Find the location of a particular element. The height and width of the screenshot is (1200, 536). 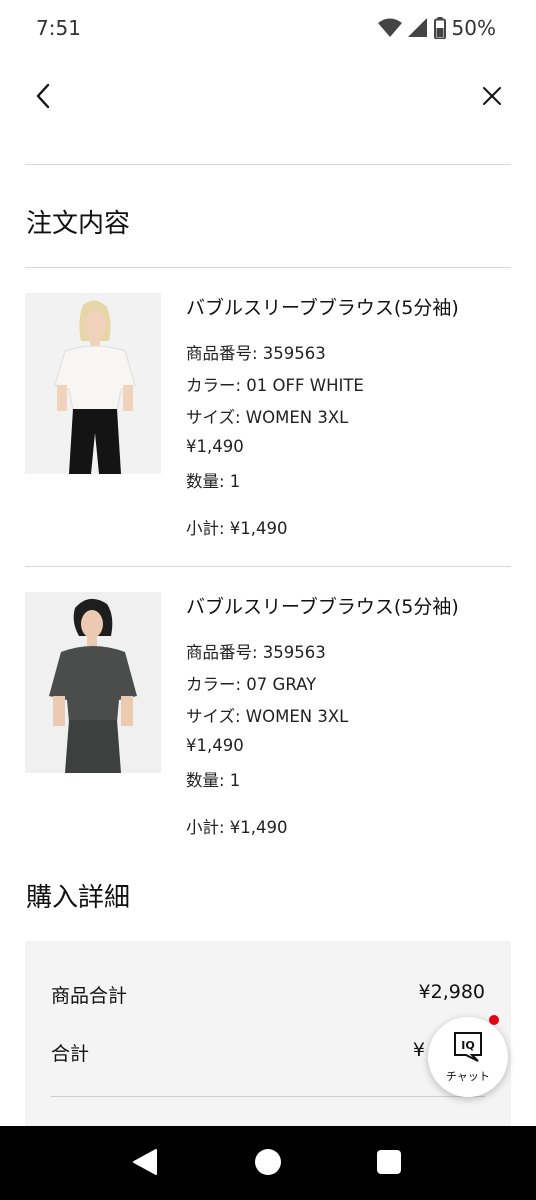

product-color: カラー: 01 OFF WHITE is located at coordinates (275, 385).